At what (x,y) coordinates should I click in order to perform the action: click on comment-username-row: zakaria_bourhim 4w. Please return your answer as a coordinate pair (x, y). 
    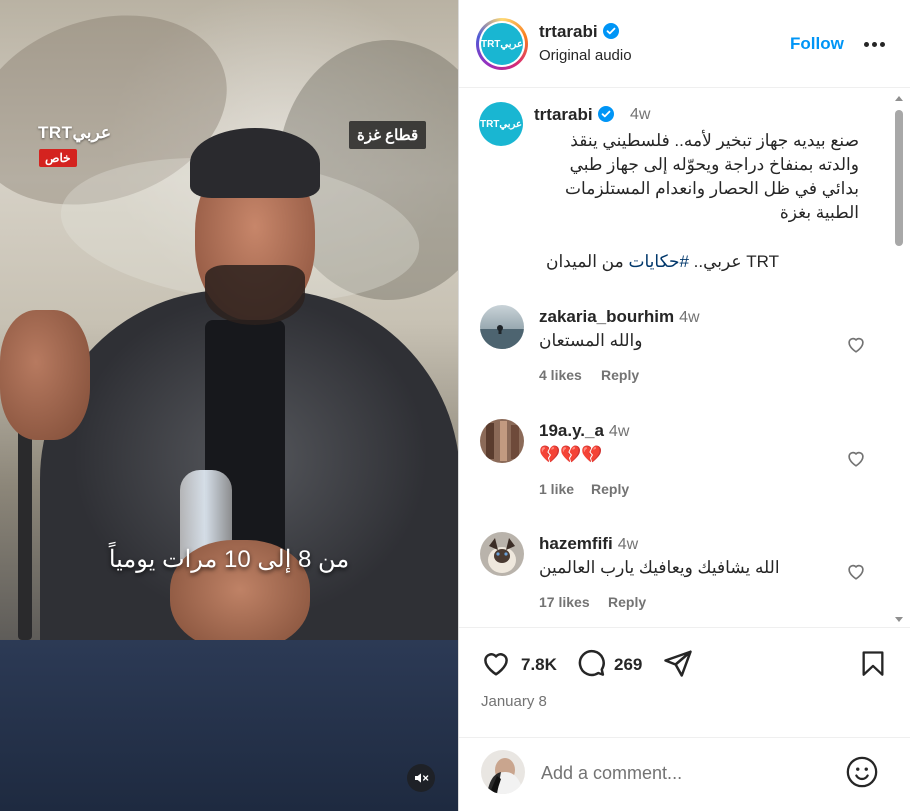
    Looking at the image, I should click on (619, 317).